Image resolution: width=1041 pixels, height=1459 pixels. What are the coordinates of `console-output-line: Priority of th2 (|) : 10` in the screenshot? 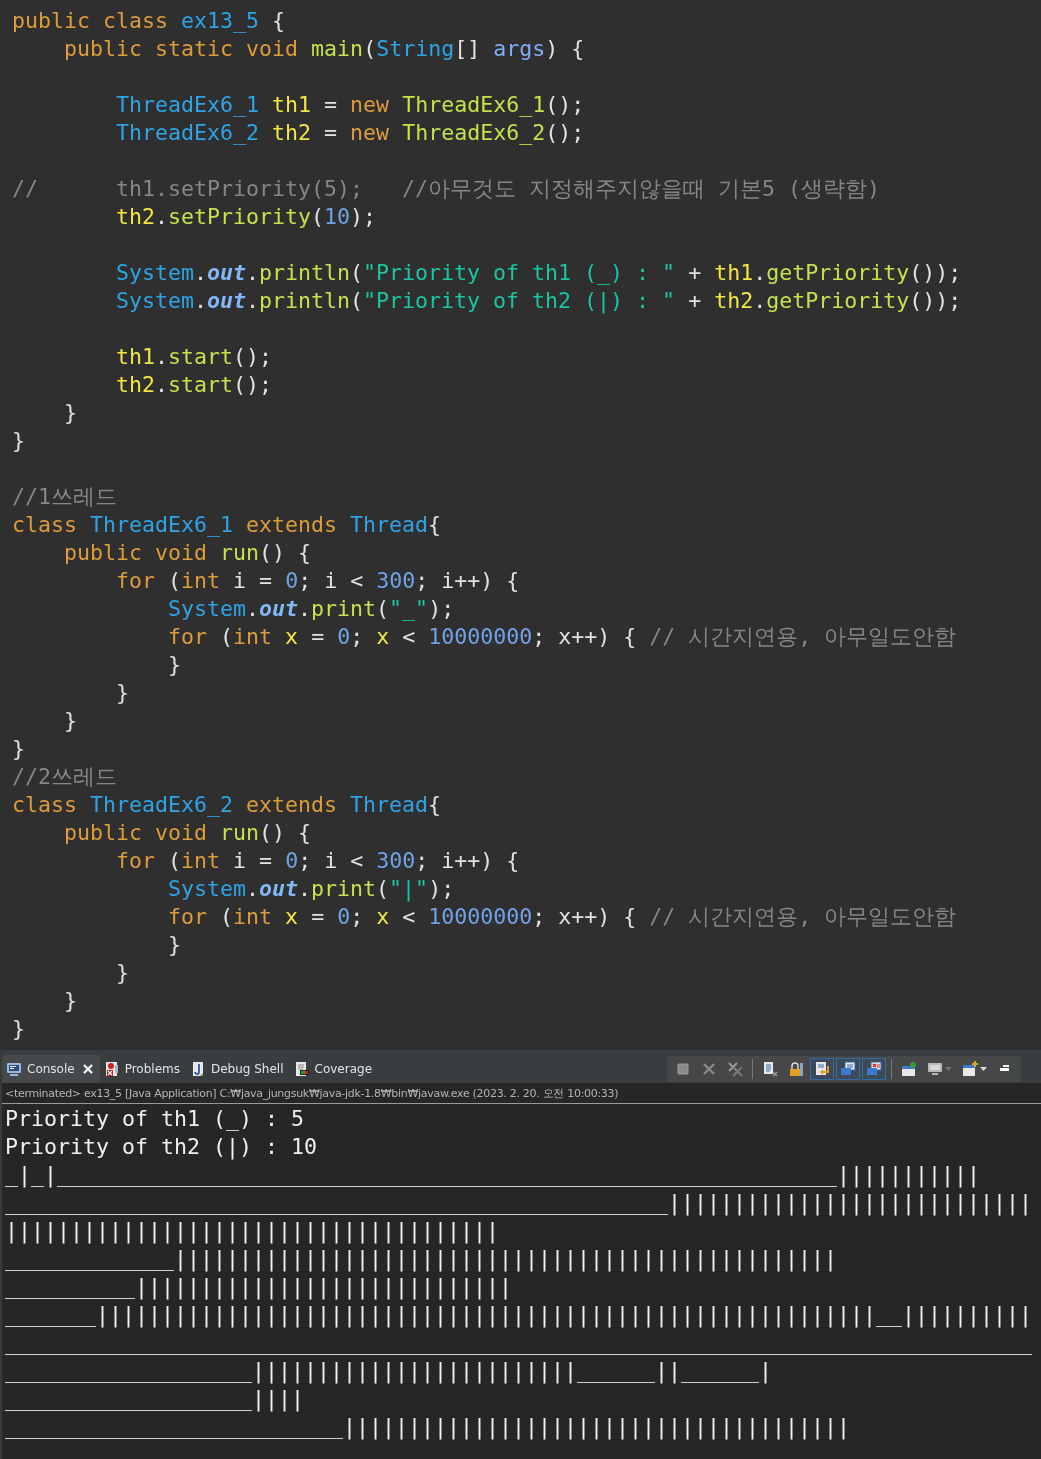 It's located at (161, 1147).